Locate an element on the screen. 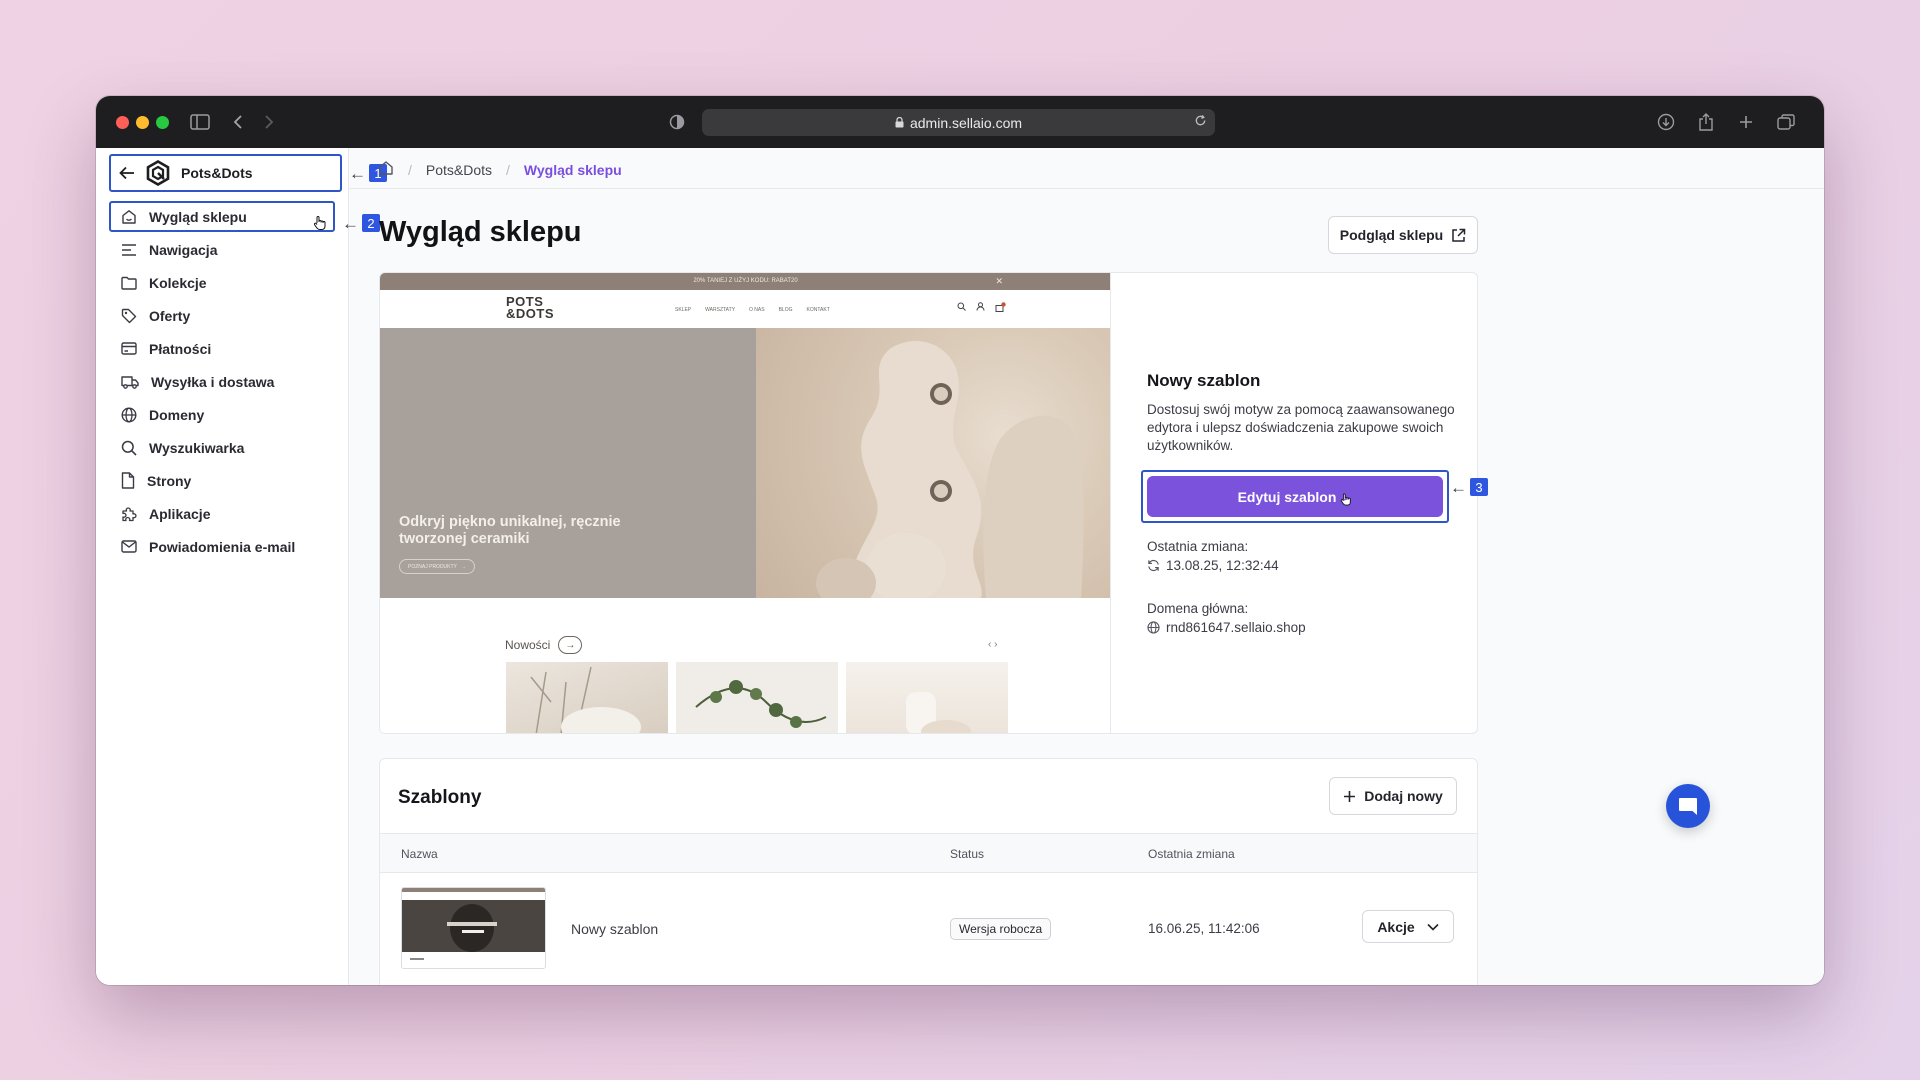 The image size is (1920, 1080). chat-support-button is located at coordinates (1688, 806).